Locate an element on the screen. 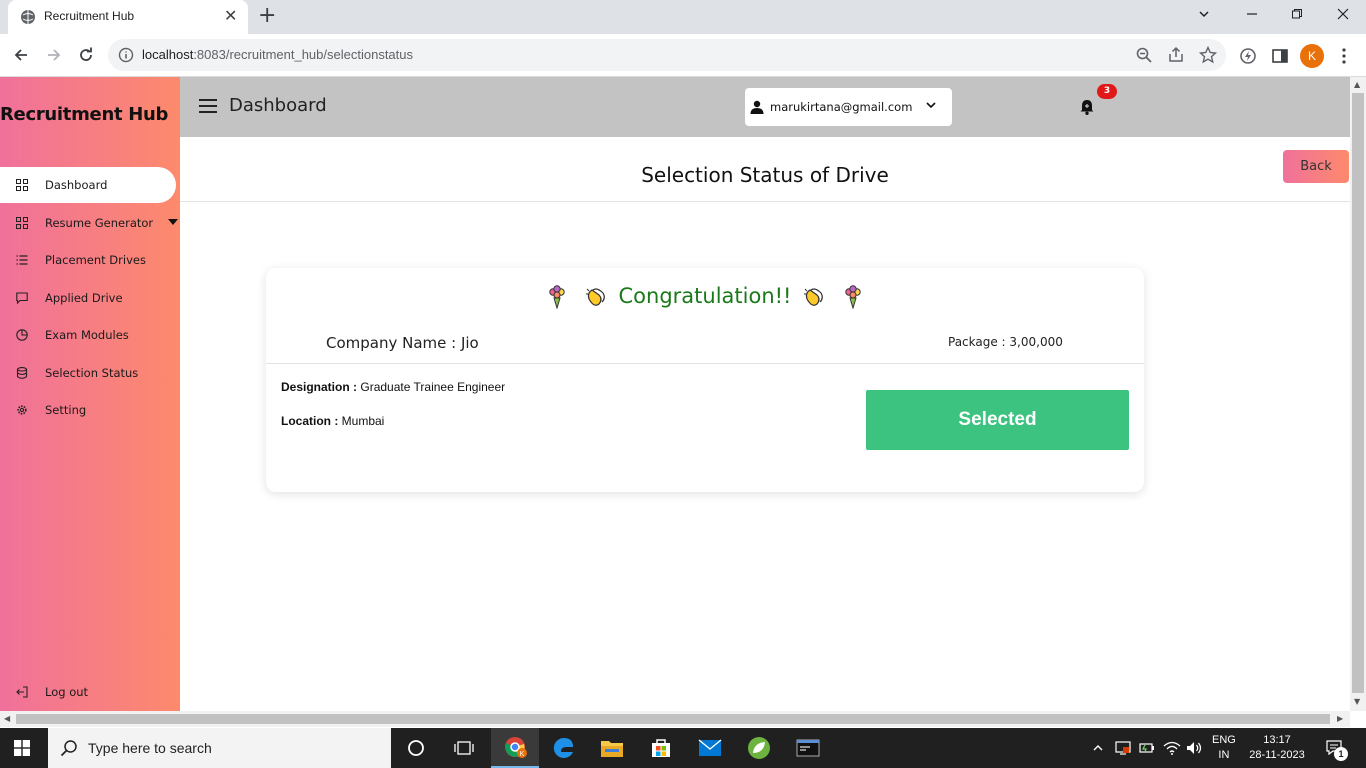 This screenshot has height=768, width=1366. side-panel-icon is located at coordinates (1280, 56).